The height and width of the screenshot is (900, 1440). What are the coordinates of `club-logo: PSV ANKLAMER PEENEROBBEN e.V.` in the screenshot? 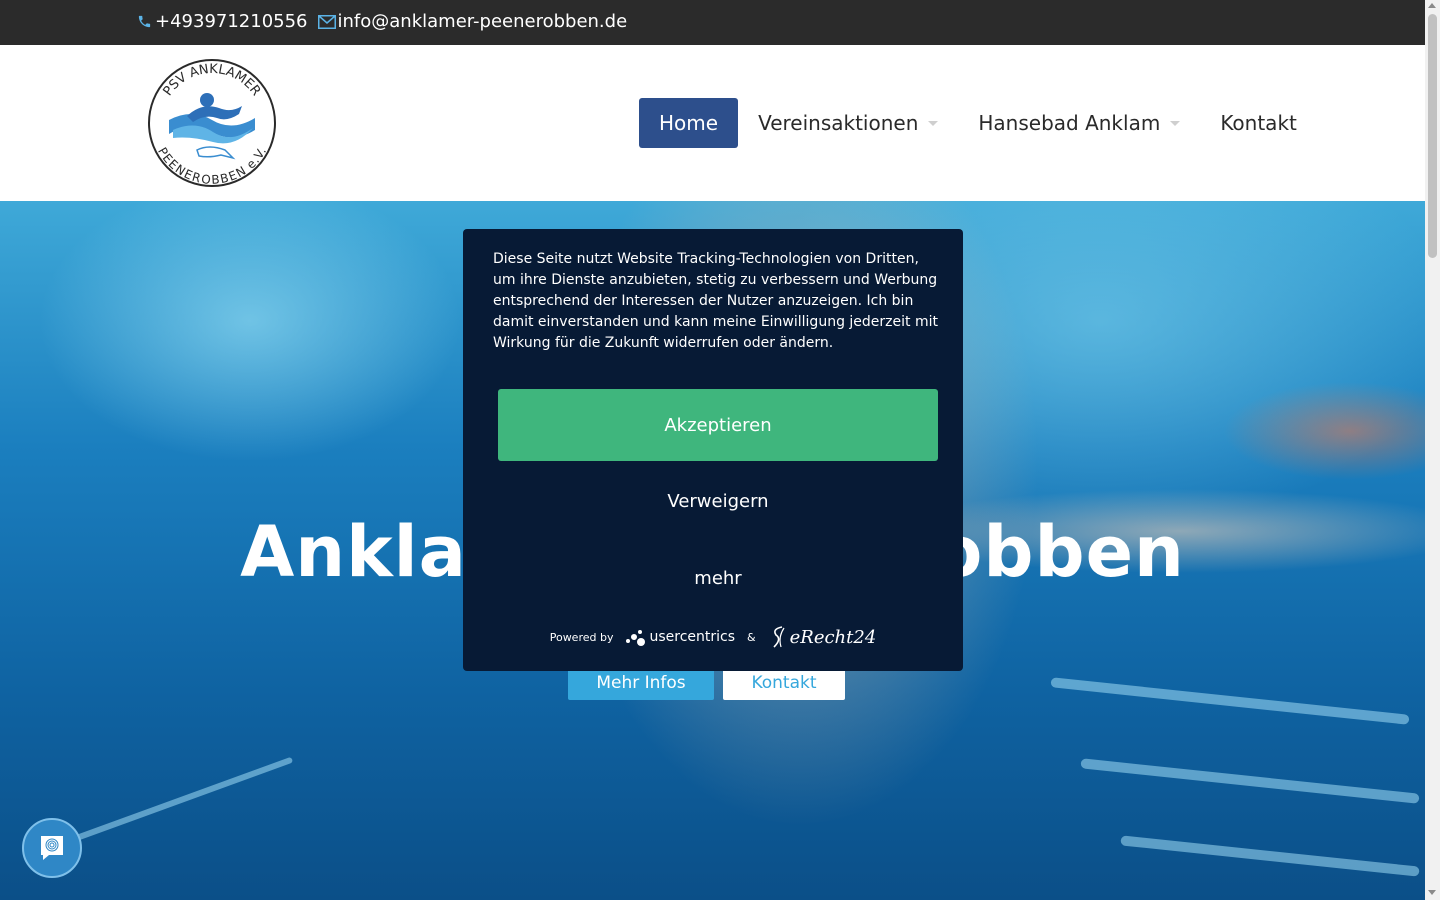 It's located at (212, 123).